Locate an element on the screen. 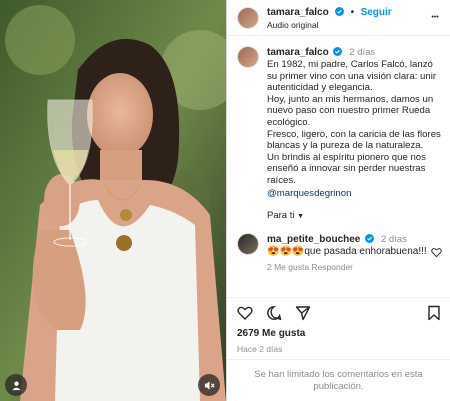 The image size is (450, 401). user-tag-icon is located at coordinates (16, 385).